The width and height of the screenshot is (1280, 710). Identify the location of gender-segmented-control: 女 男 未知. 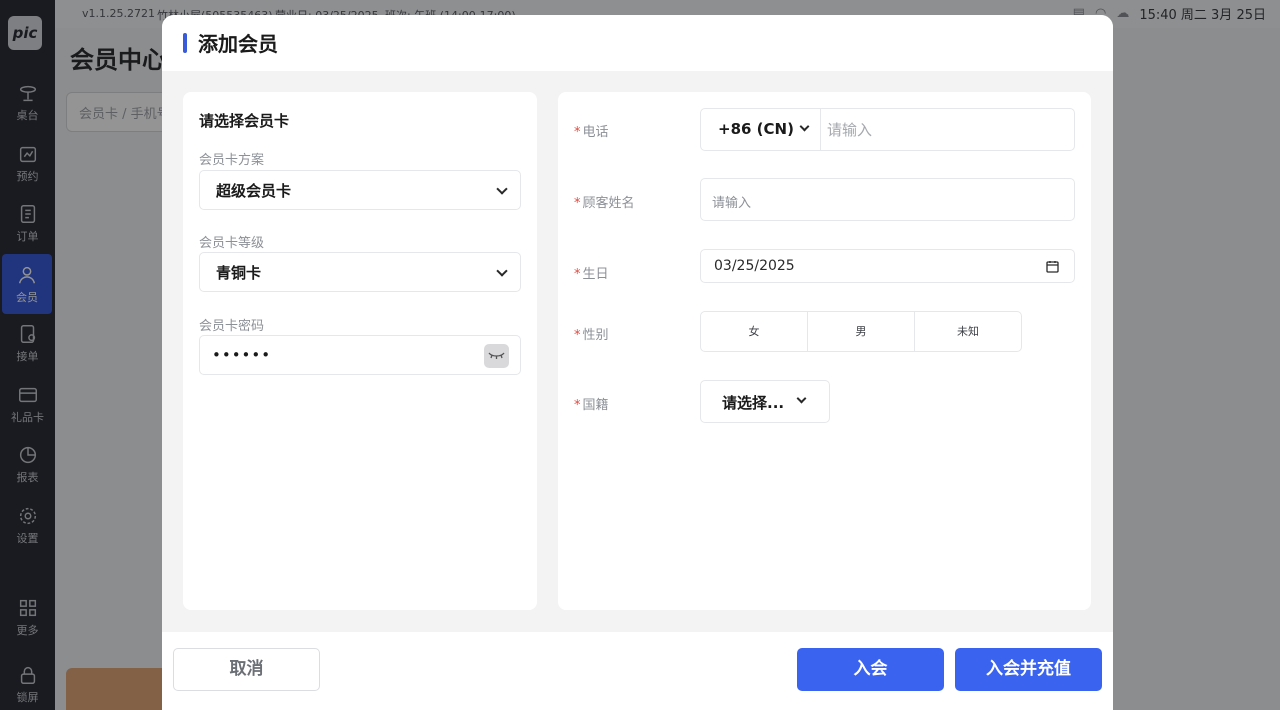
(861, 331).